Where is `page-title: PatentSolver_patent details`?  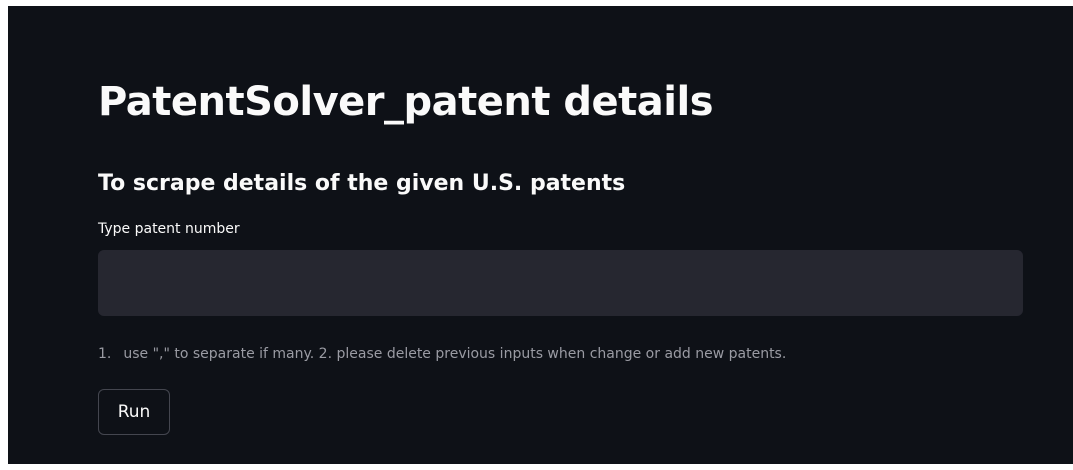
page-title: PatentSolver_patent details is located at coordinates (406, 102).